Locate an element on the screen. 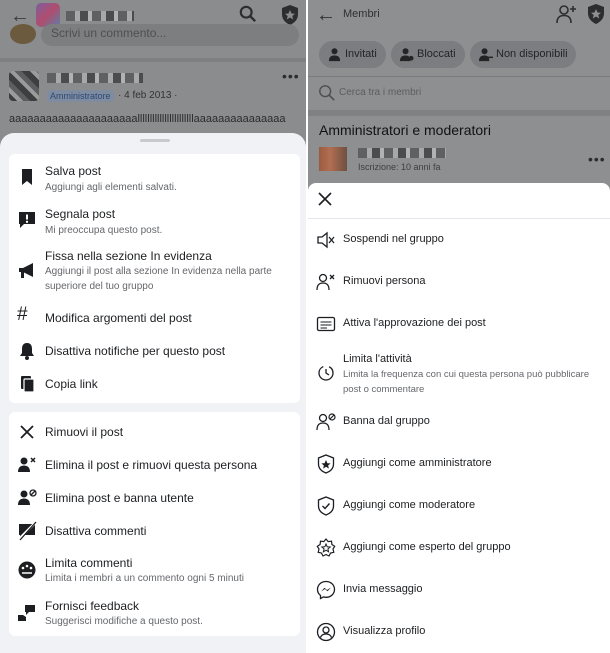  author-name-redacted is located at coordinates (95, 78).